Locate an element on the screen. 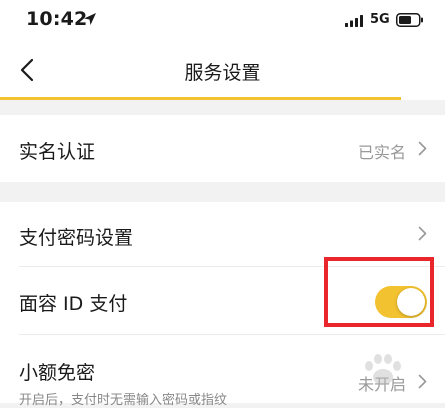  battery-icon is located at coordinates (409, 20).